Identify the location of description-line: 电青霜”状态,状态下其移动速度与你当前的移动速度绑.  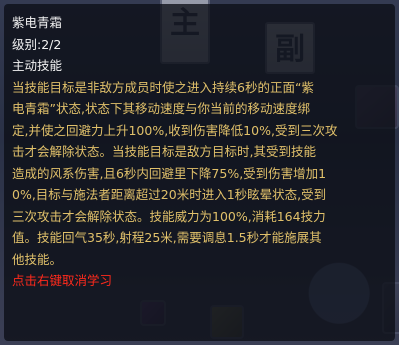
(161, 108).